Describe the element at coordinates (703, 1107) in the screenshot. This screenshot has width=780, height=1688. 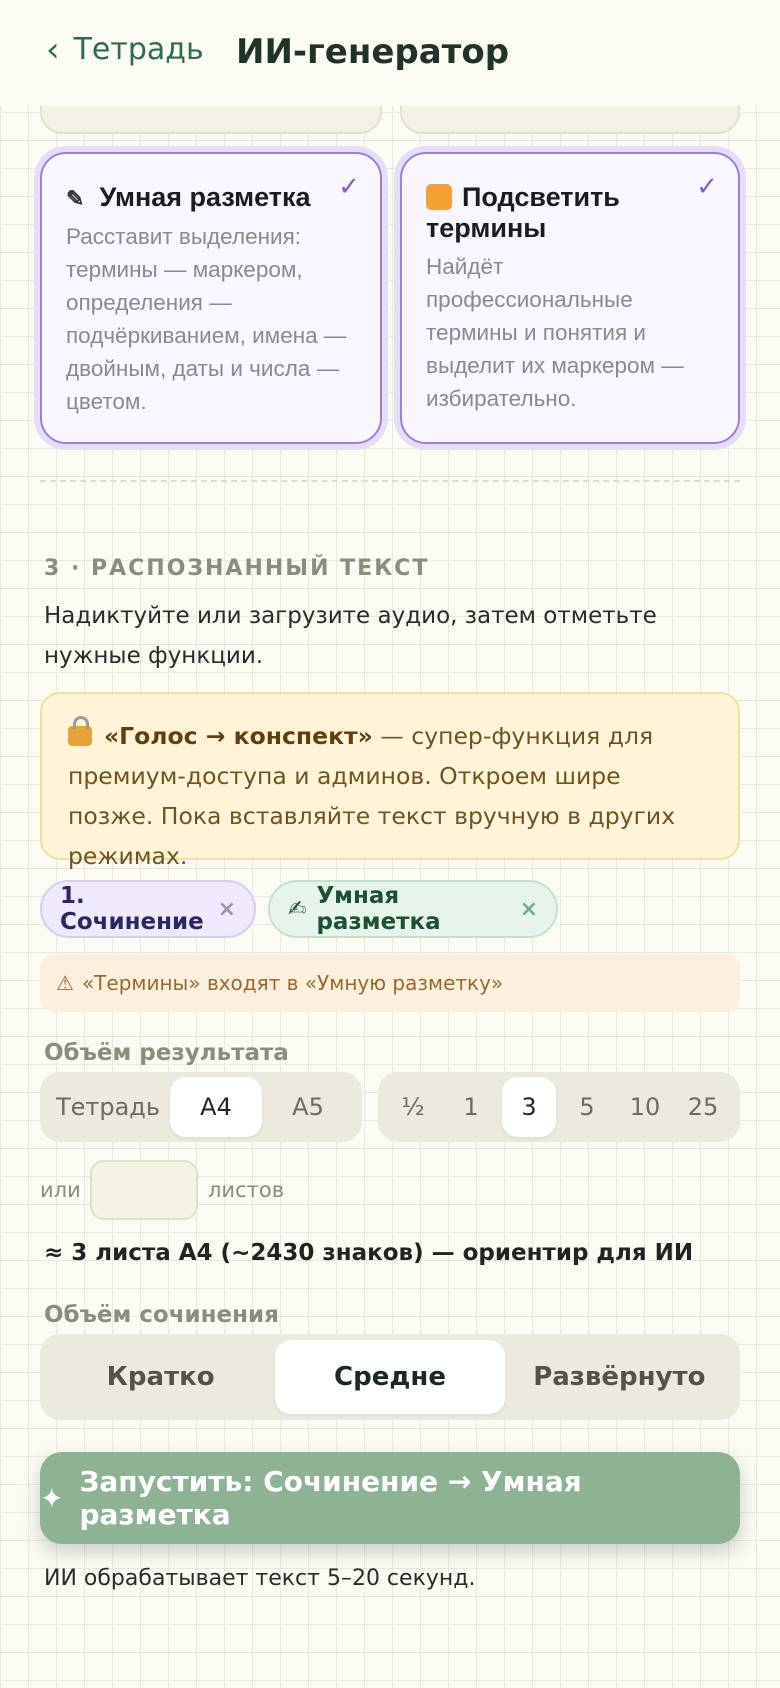
I see `count-option: 25` at that location.